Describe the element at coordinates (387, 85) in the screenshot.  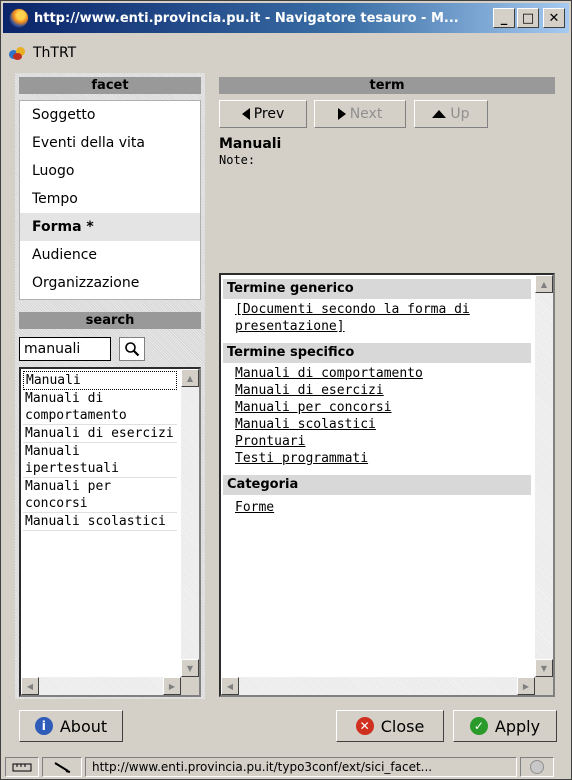
I see `term-header: term` at that location.